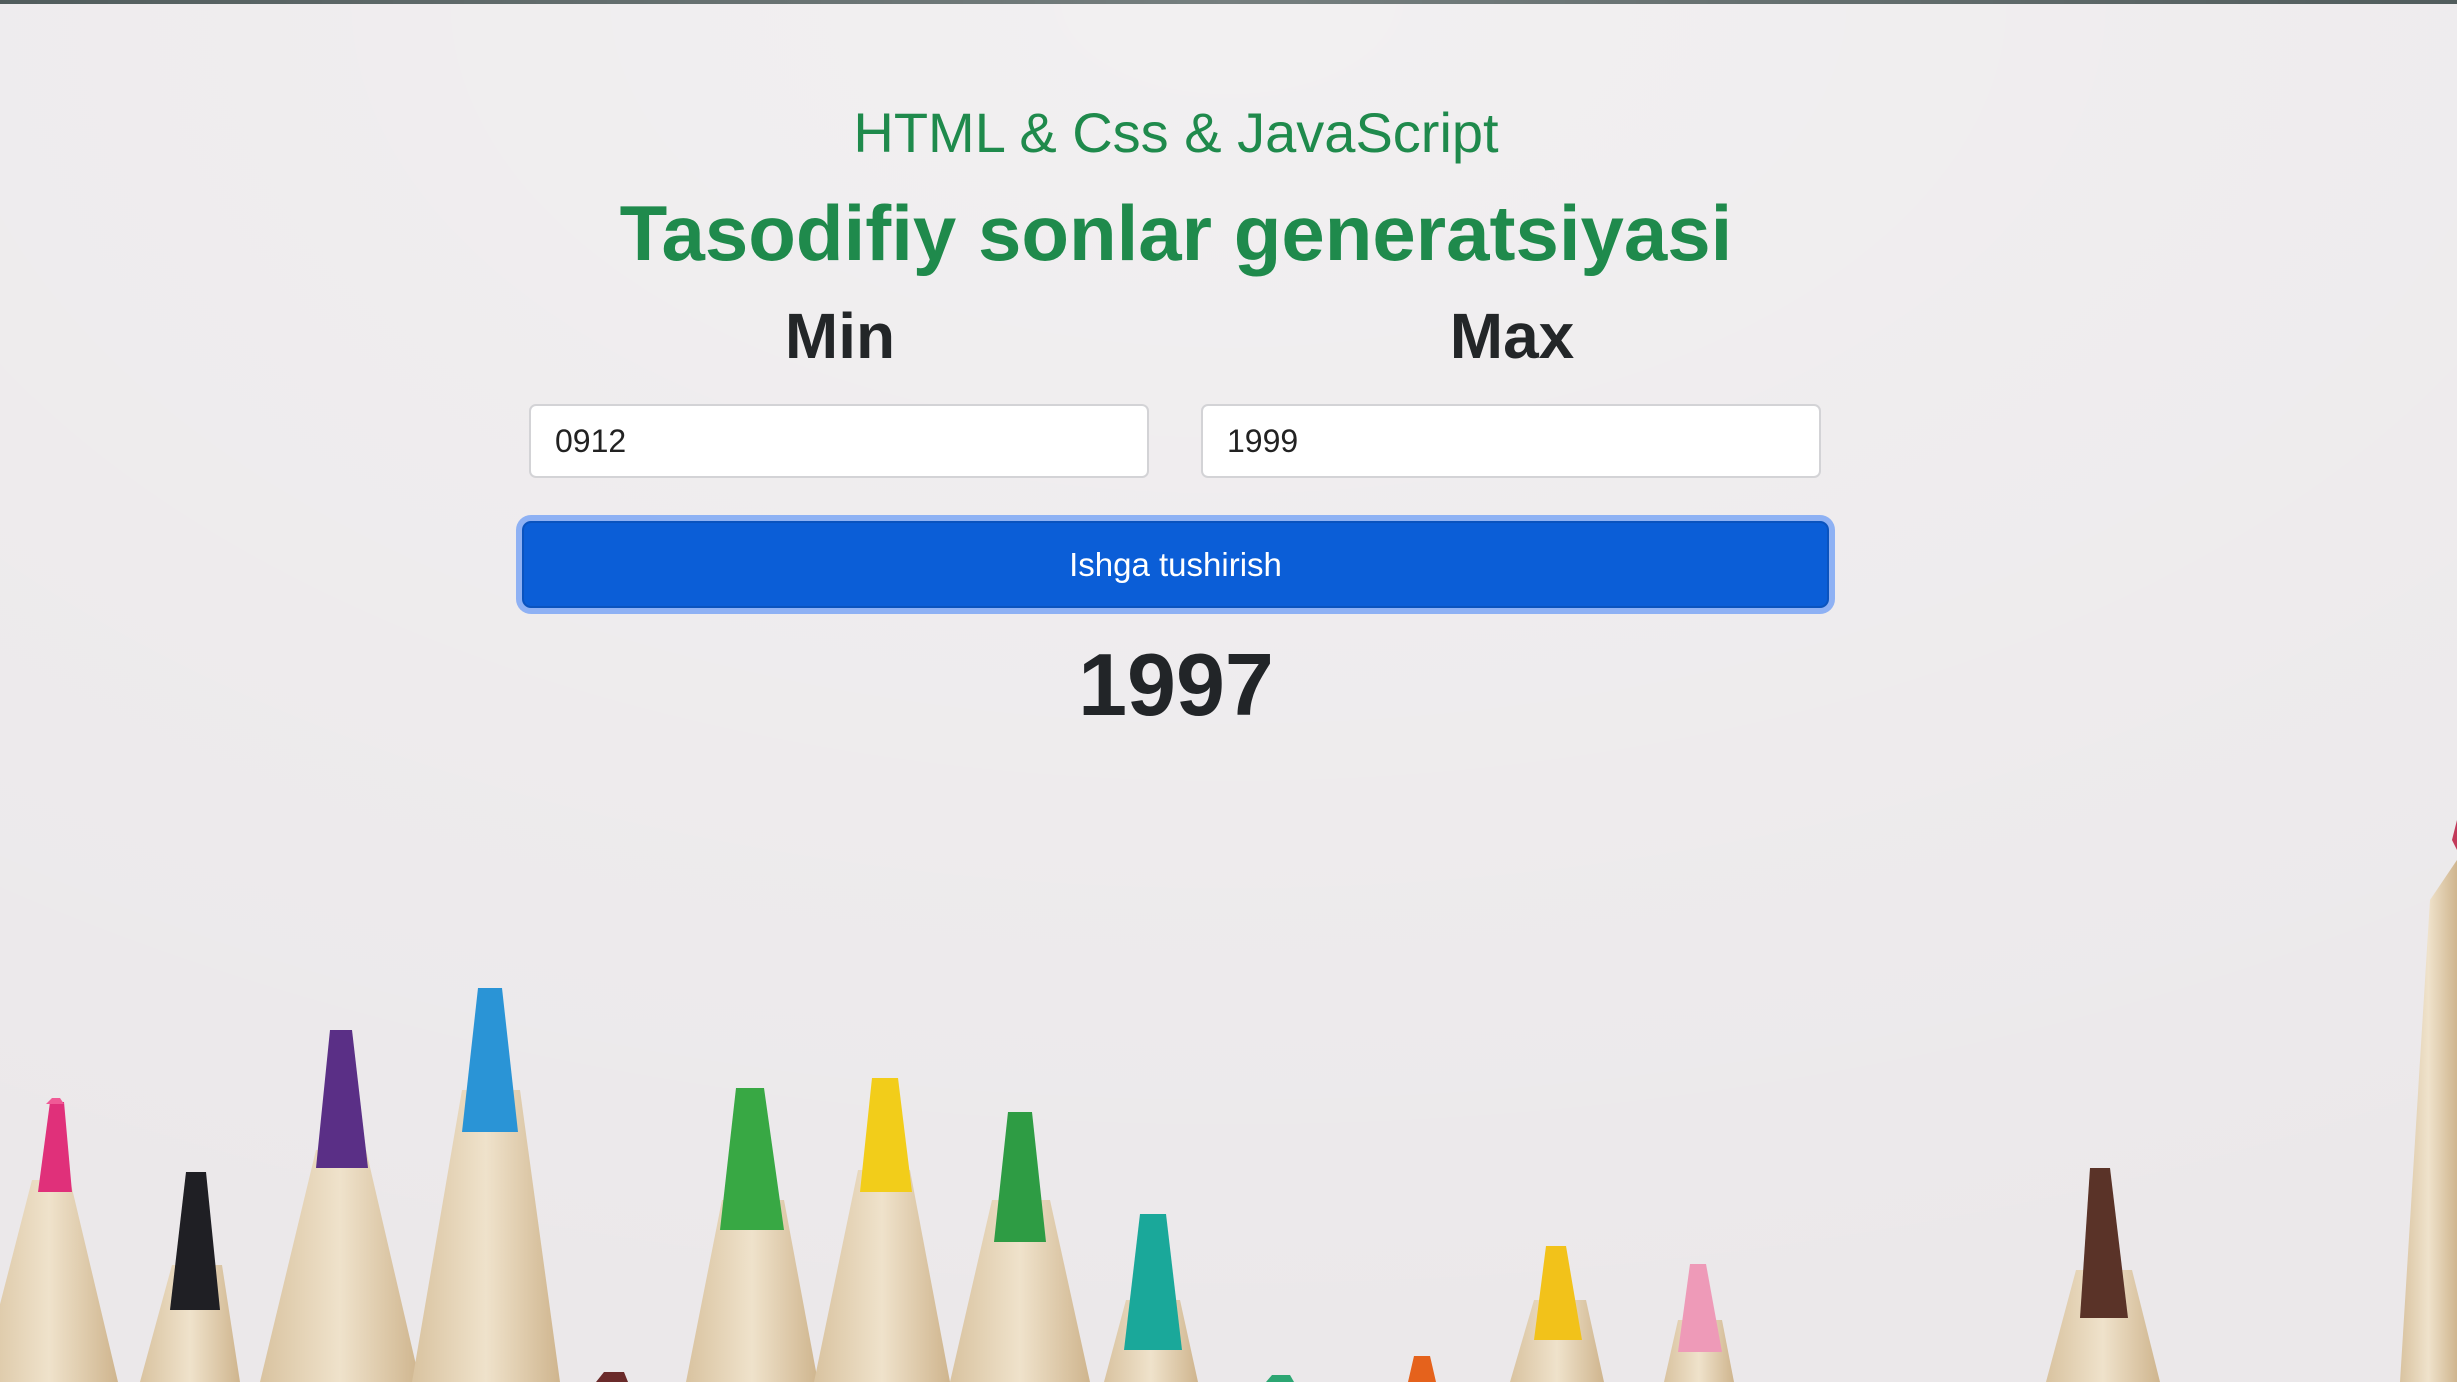  I want to click on run-button: Ishga tushirish, so click(1175, 564).